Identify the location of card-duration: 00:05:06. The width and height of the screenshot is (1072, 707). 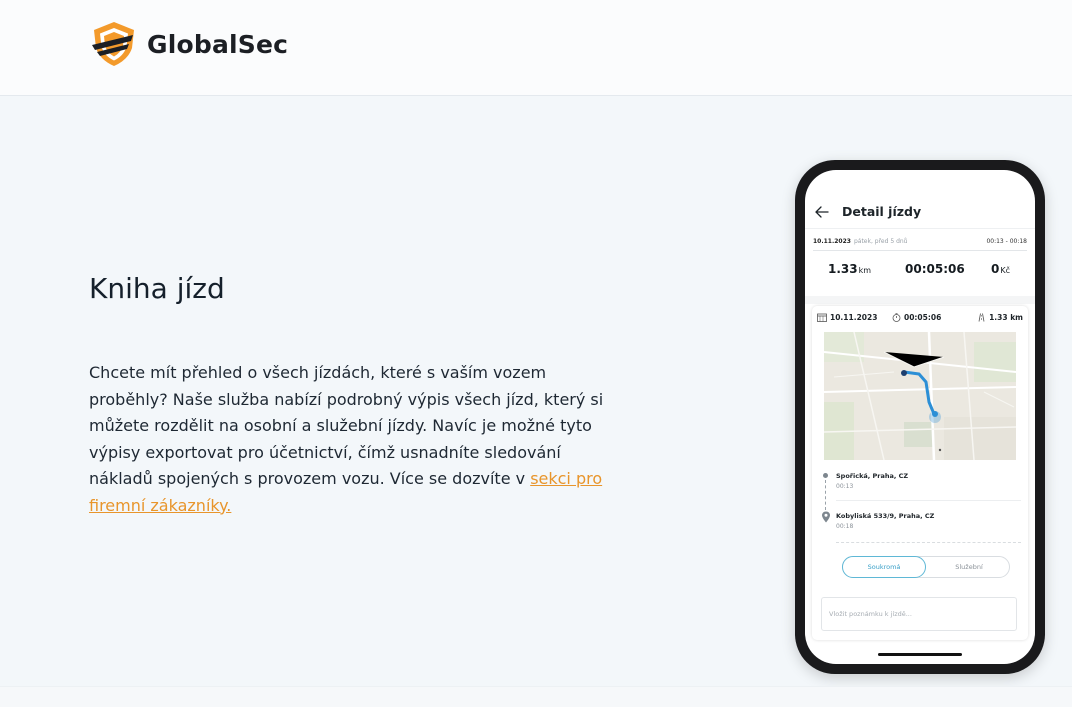
(916, 317).